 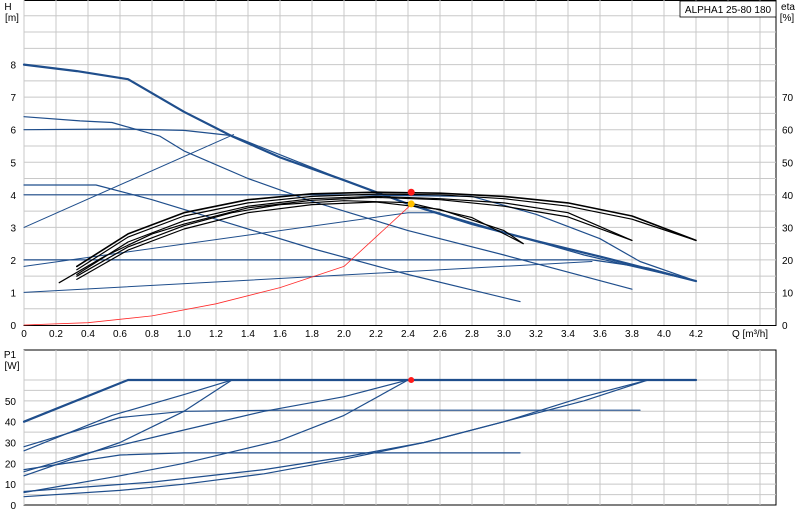 What do you see at coordinates (56, 334) in the screenshot?
I see `x-tick-label: 0.2` at bounding box center [56, 334].